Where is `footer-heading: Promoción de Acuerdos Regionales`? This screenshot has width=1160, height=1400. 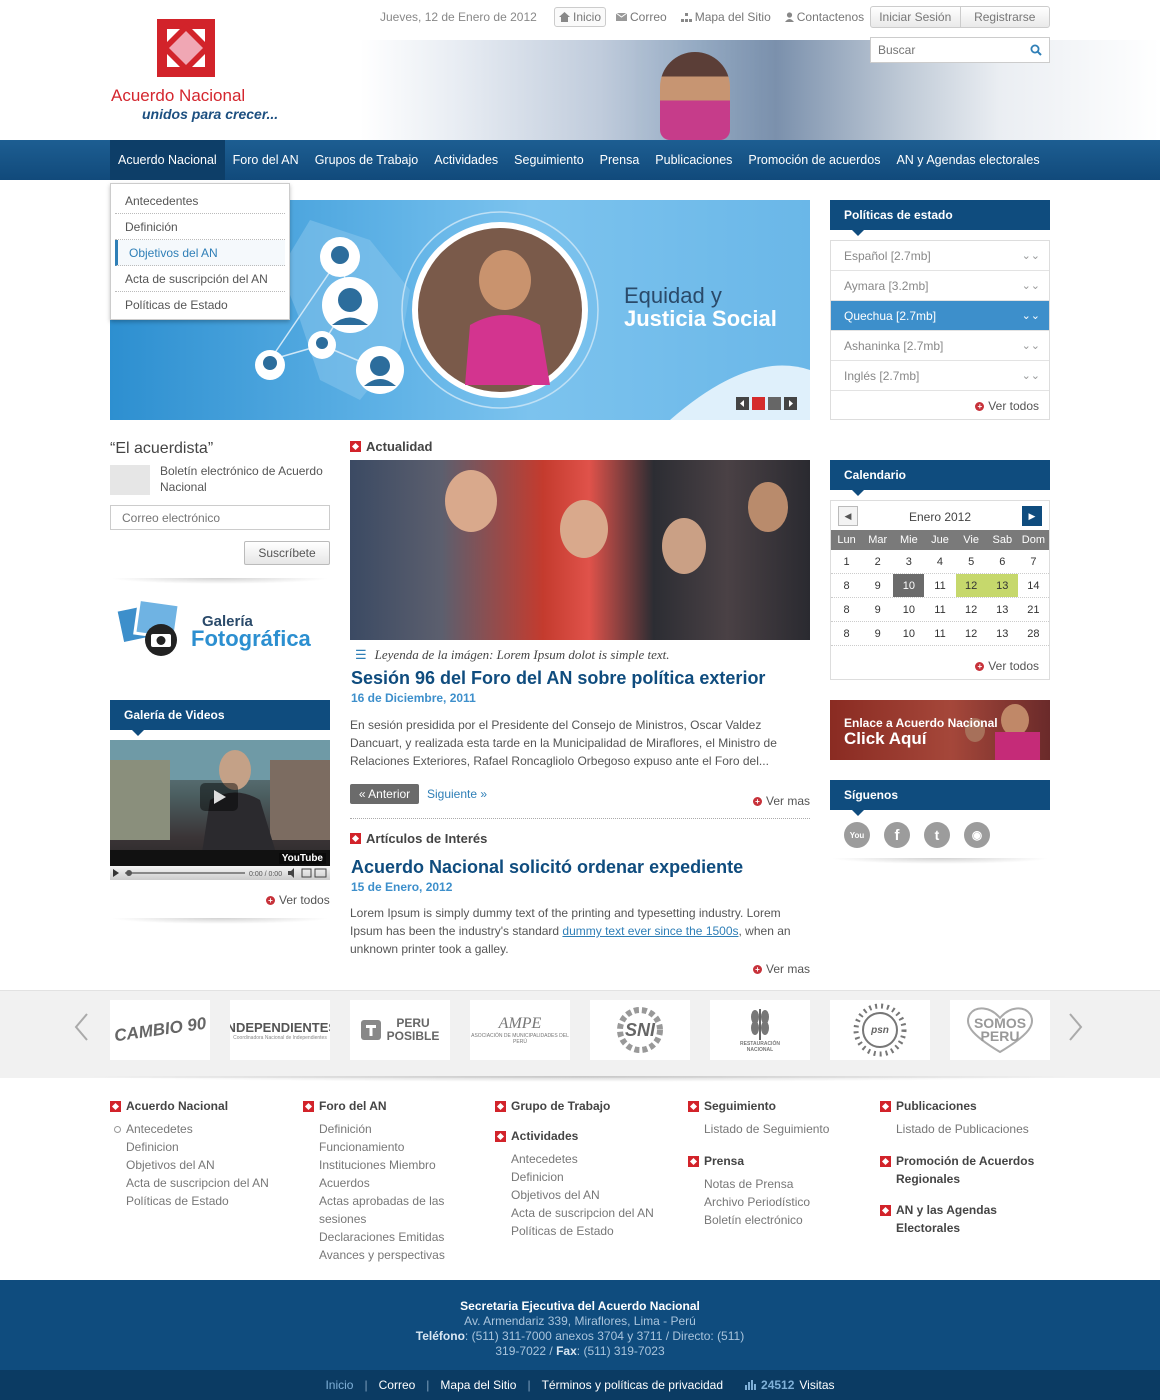
footer-heading: Promoción de Acuerdos Regionales is located at coordinates (960, 1170).